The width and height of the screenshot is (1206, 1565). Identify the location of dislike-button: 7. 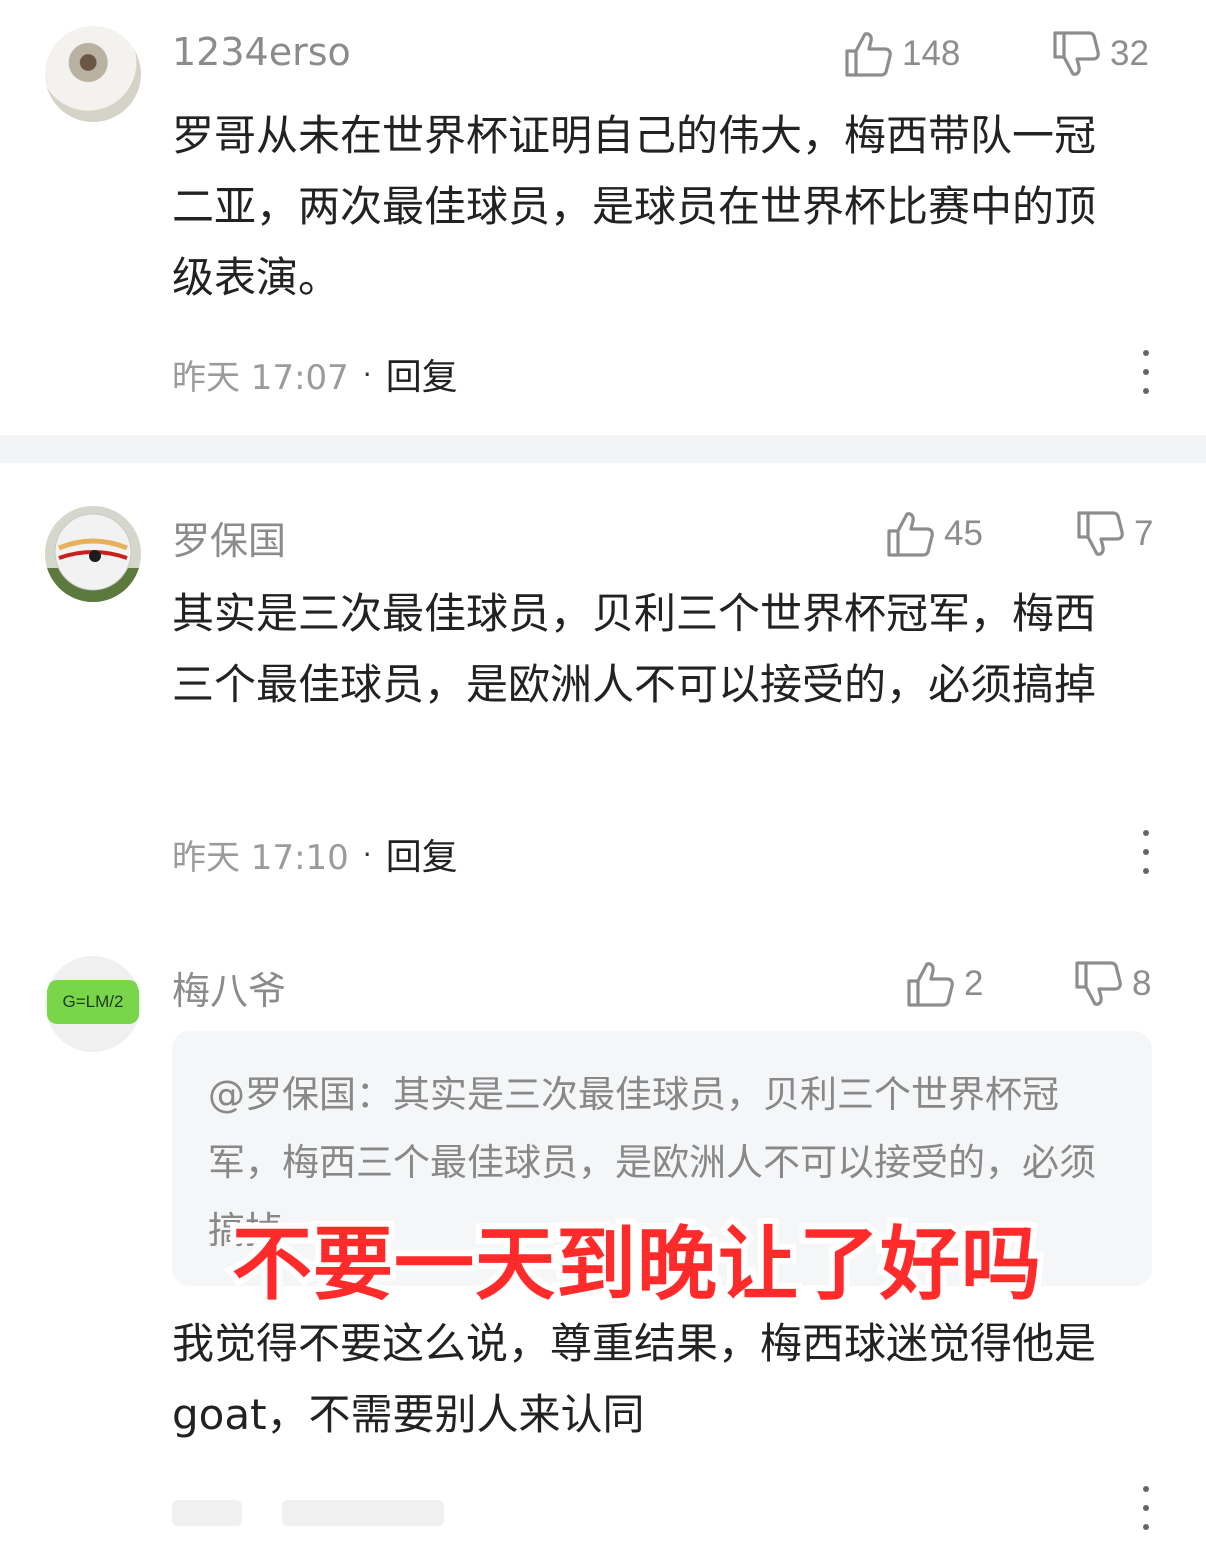
(1113, 534).